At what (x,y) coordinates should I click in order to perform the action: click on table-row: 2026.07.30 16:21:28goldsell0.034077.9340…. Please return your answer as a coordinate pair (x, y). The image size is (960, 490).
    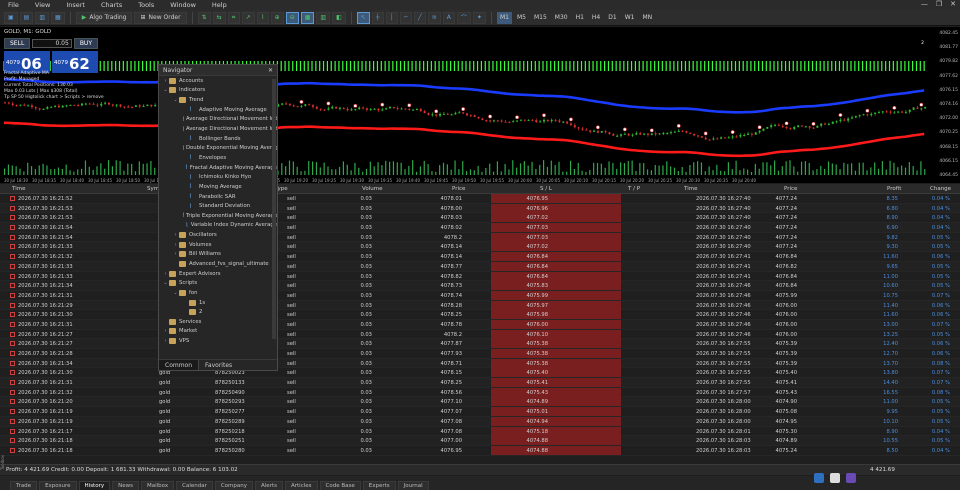
    Looking at the image, I should click on (480, 354).